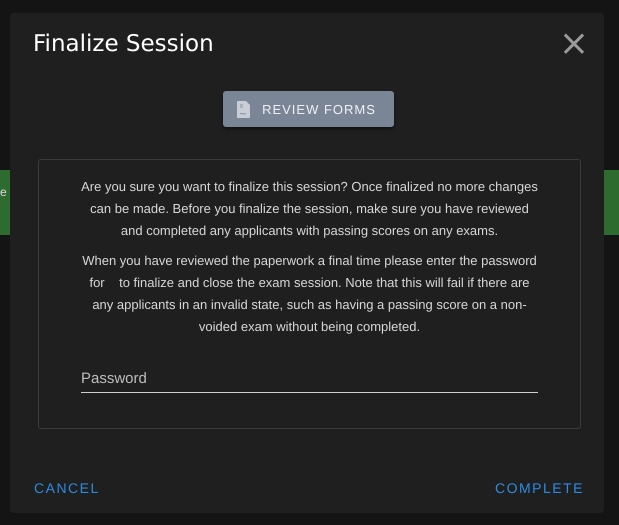  What do you see at coordinates (573, 44) in the screenshot?
I see `close-button: ×` at bounding box center [573, 44].